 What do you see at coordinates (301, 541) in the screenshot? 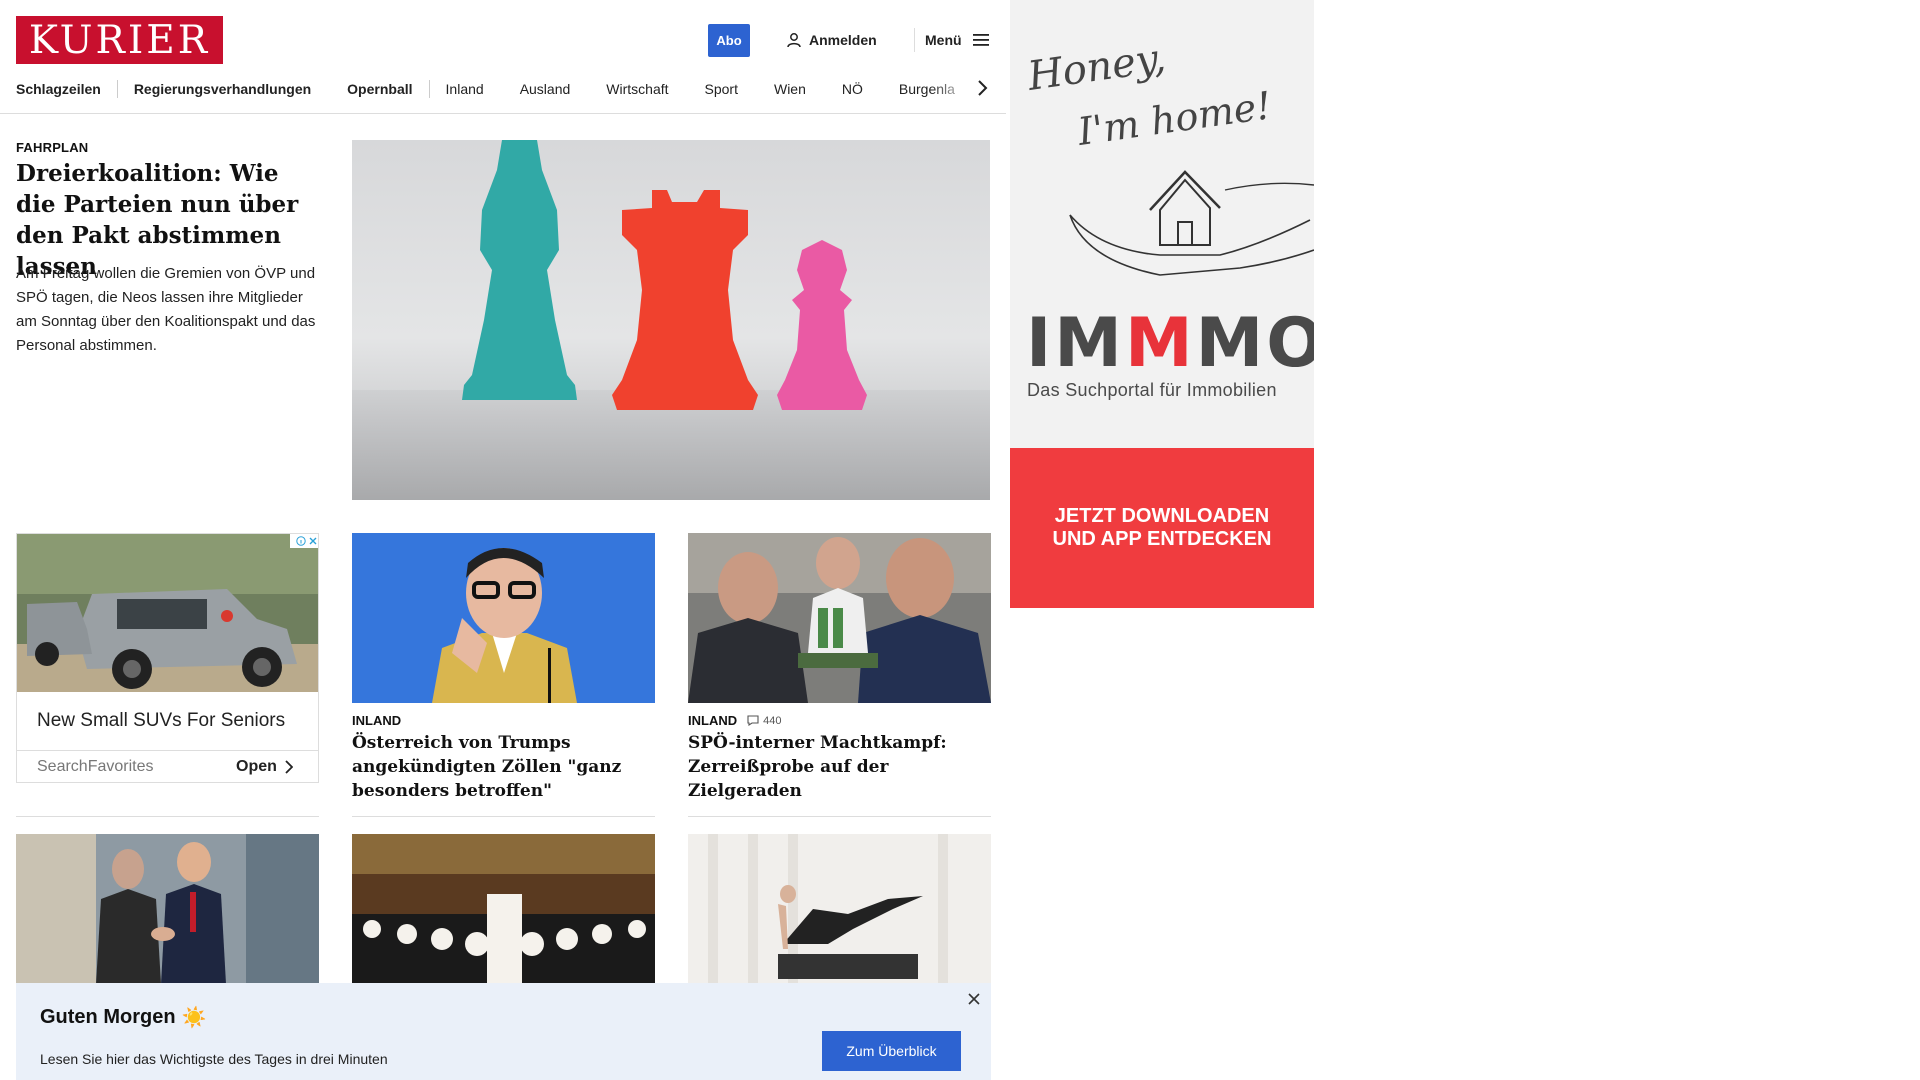
I see `info-icon` at bounding box center [301, 541].